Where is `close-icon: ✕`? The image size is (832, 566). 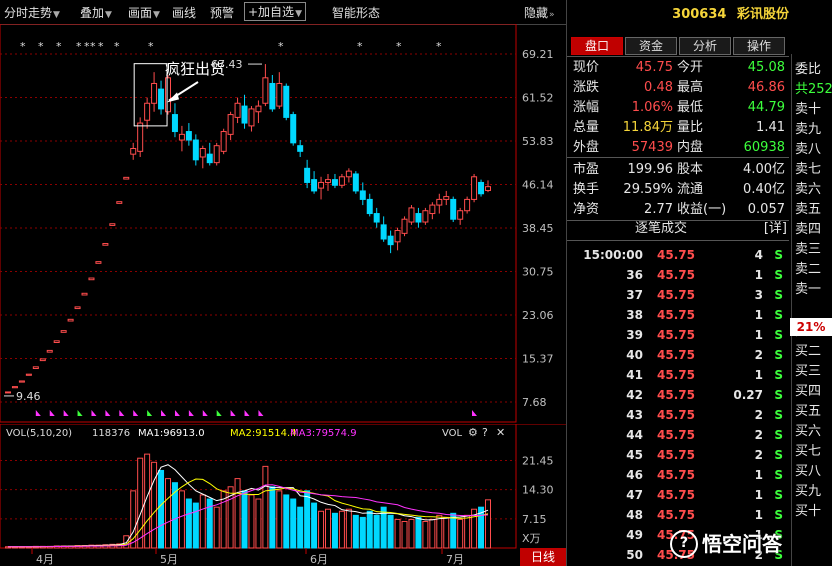 close-icon: ✕ is located at coordinates (500, 432).